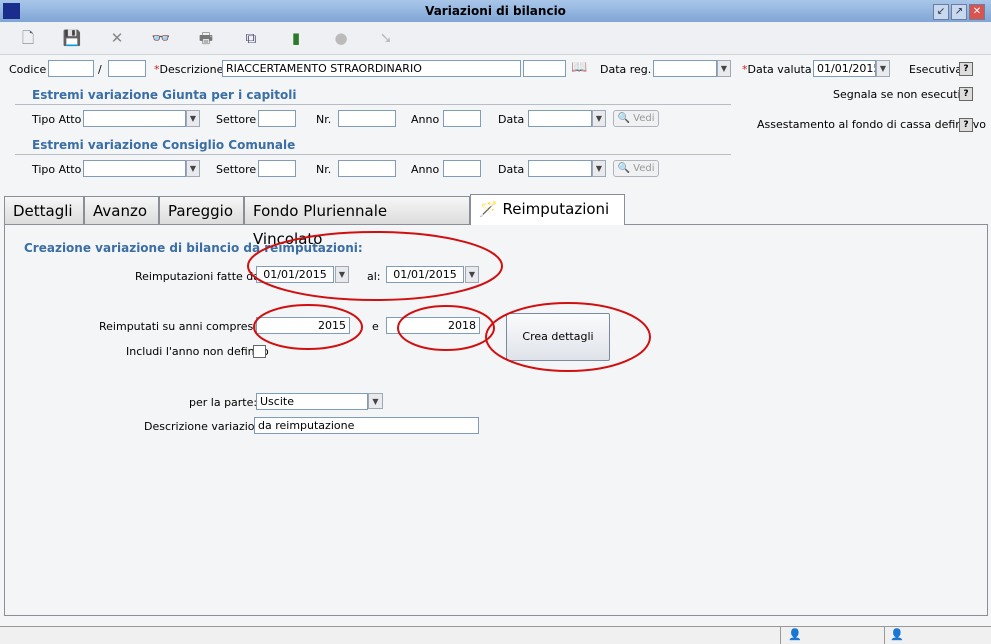 Image resolution: width=991 pixels, height=644 pixels. What do you see at coordinates (308, 327) in the screenshot?
I see `annotation-ellipse-anno-da` at bounding box center [308, 327].